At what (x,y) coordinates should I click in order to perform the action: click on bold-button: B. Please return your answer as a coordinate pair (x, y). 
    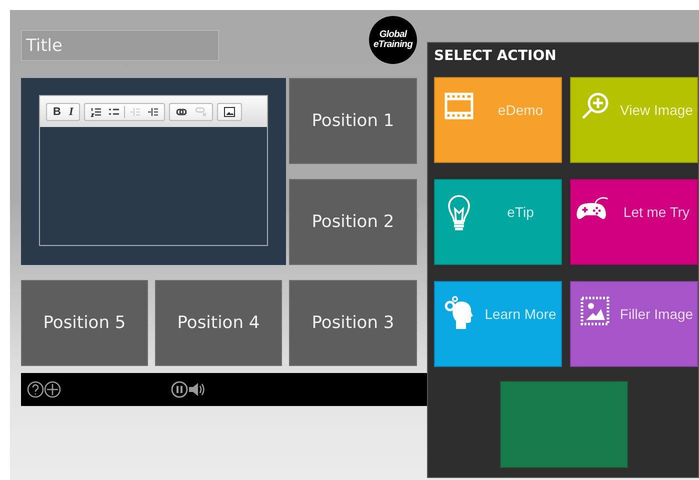
    Looking at the image, I should click on (57, 112).